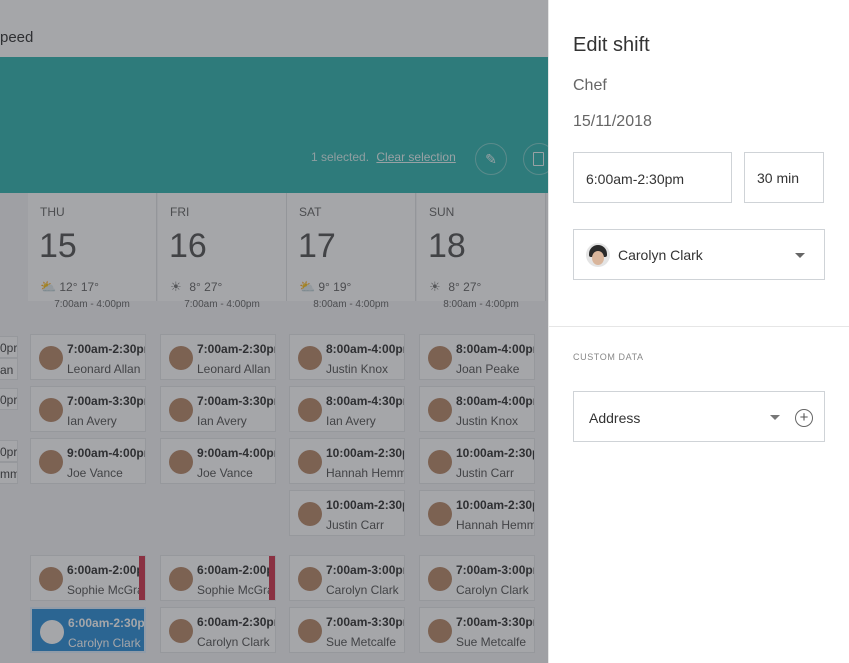 The height and width of the screenshot is (663, 849). Describe the element at coordinates (699, 326) in the screenshot. I see `divider` at that location.